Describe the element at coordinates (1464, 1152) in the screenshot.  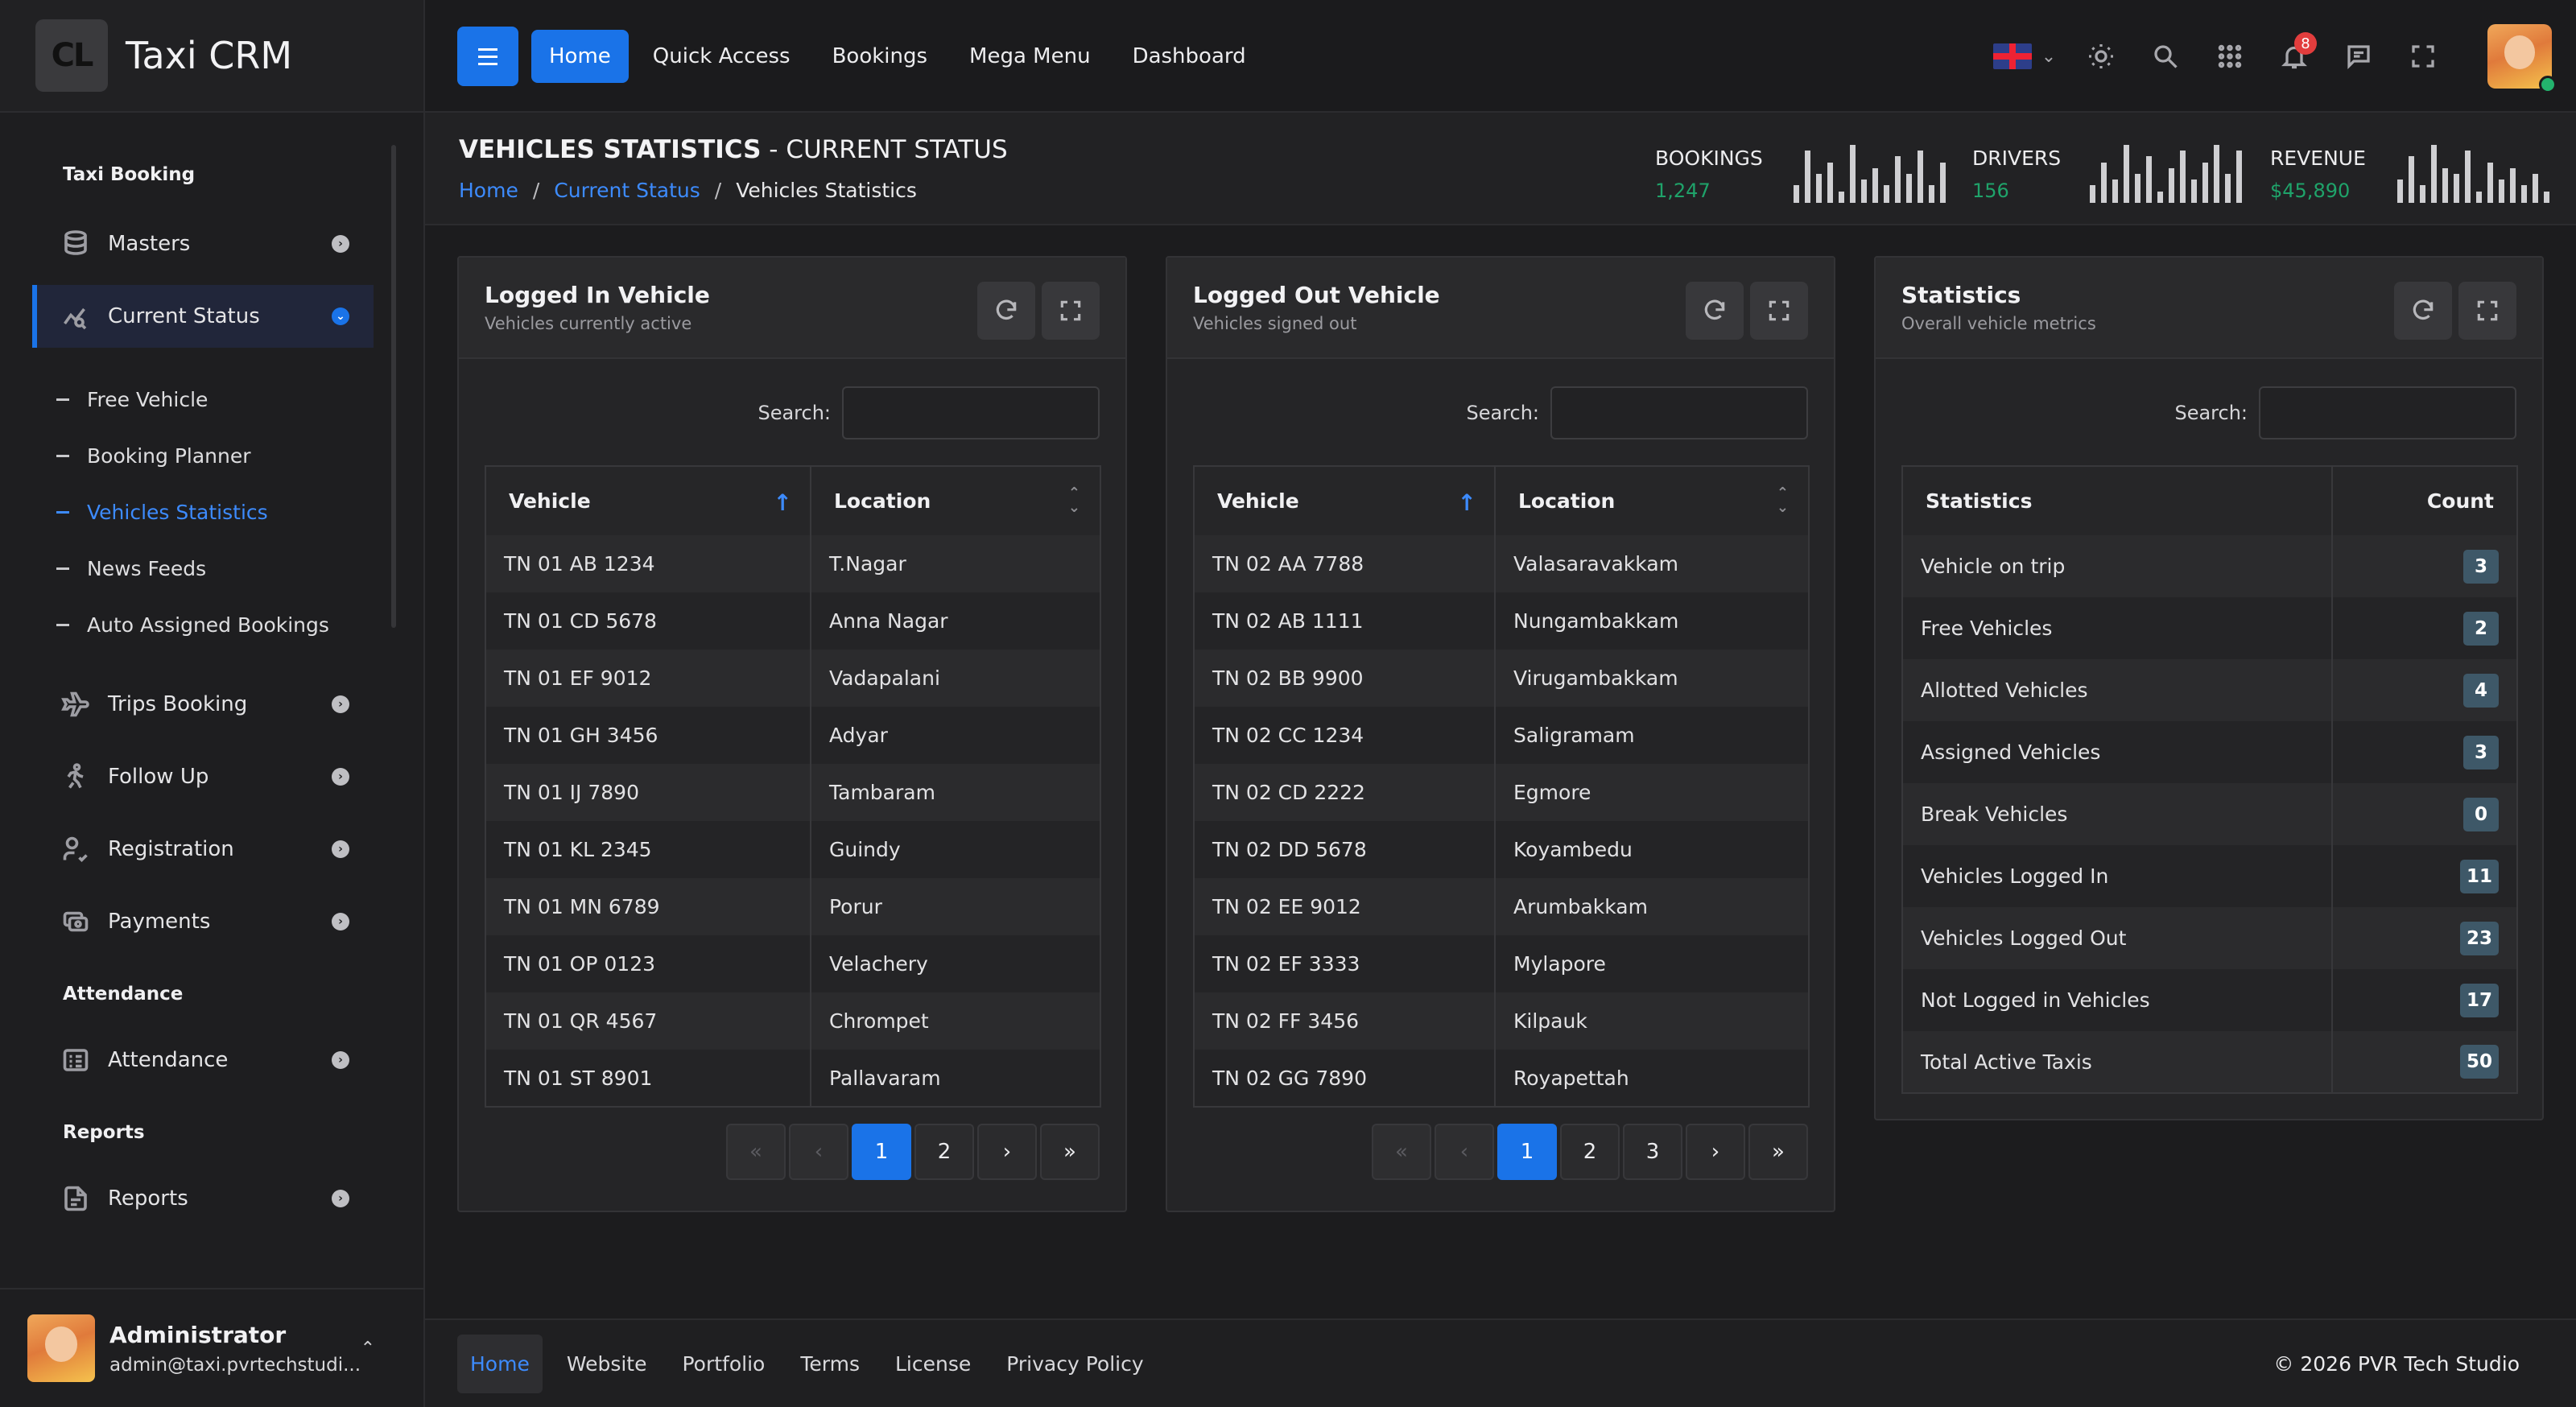
I see `pagination-prev-button: ‹` at that location.